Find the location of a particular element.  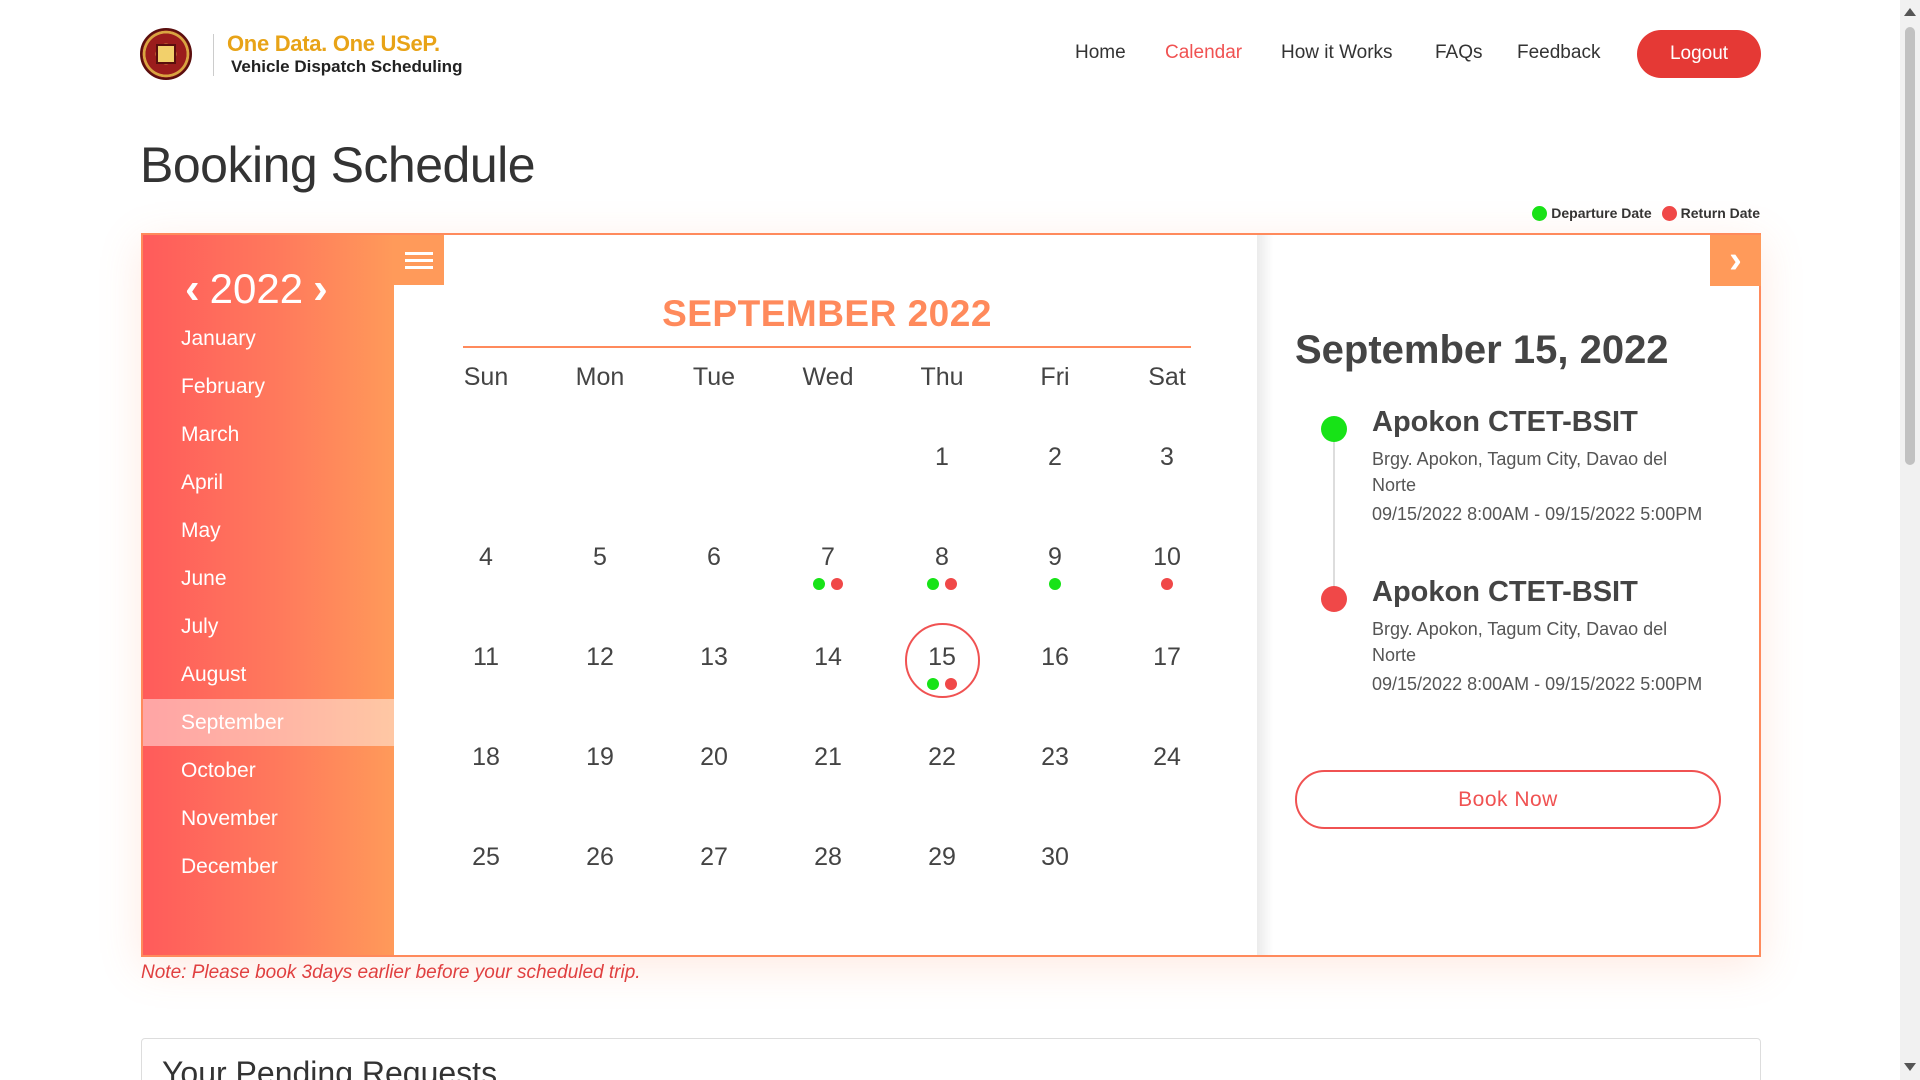

calendar-day: 24 is located at coordinates (1167, 757).